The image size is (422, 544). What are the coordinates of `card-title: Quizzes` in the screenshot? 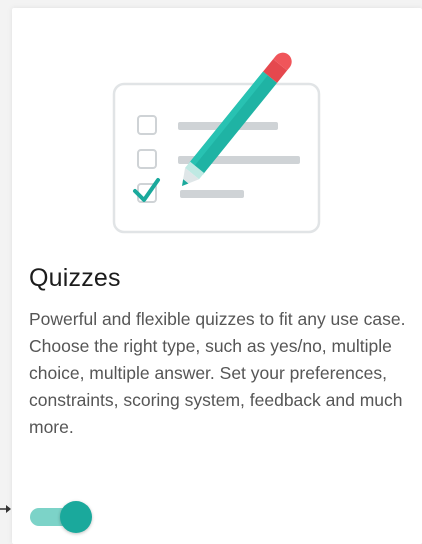 It's located at (75, 278).